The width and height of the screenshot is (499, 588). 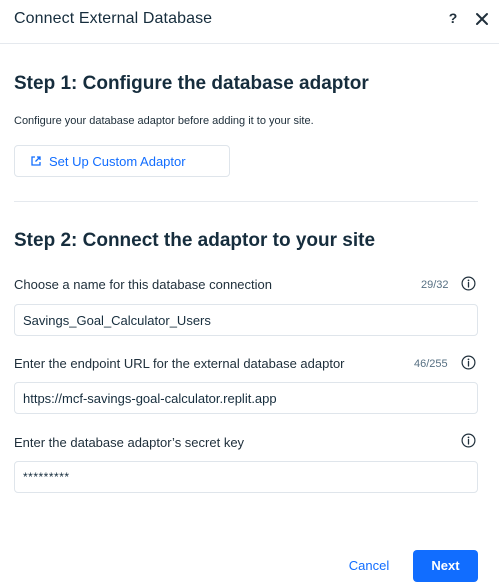 I want to click on connection-name-counter: 29/32, so click(x=435, y=285).